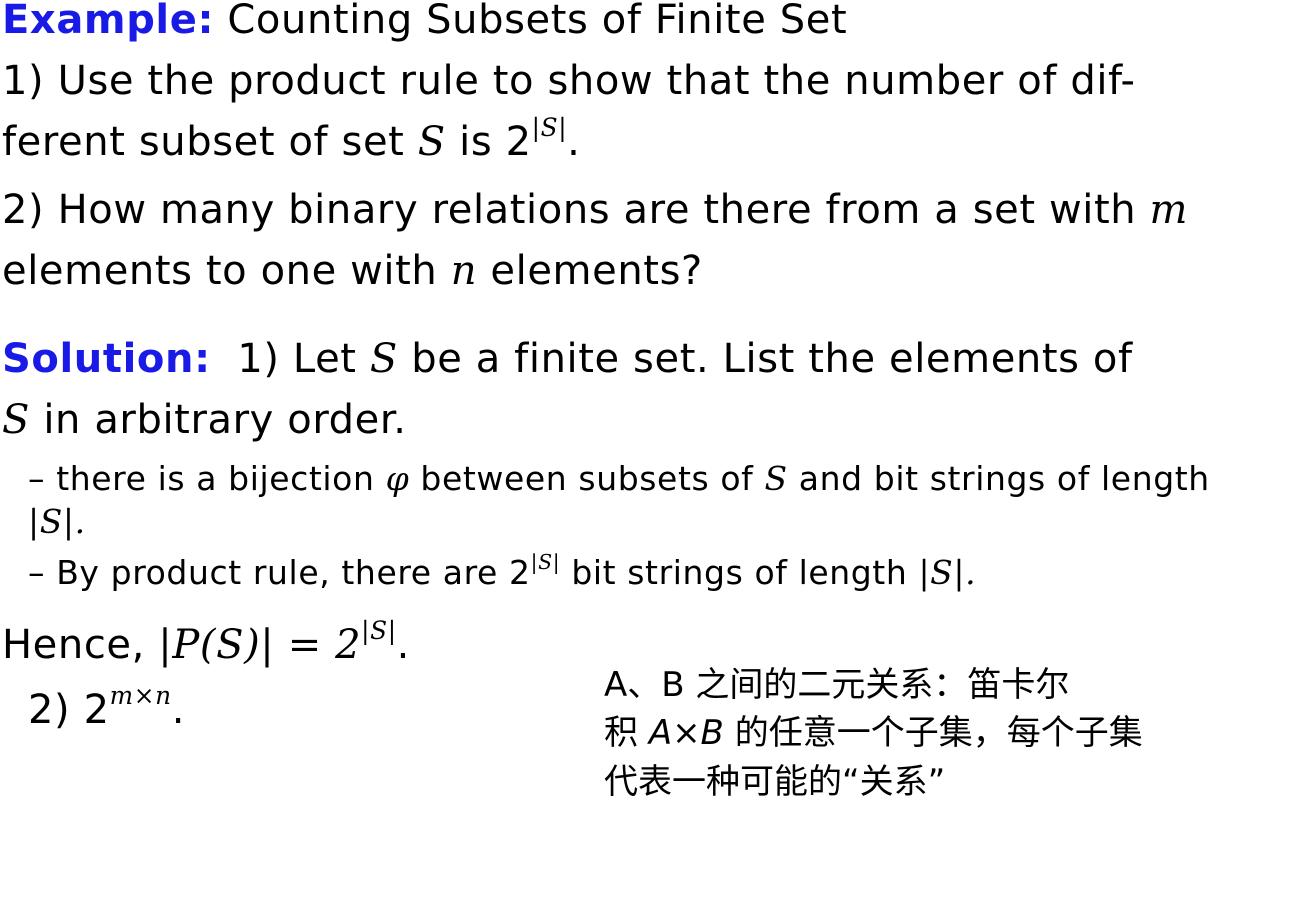  I want to click on q2-var-m: m, so click(1169, 210).